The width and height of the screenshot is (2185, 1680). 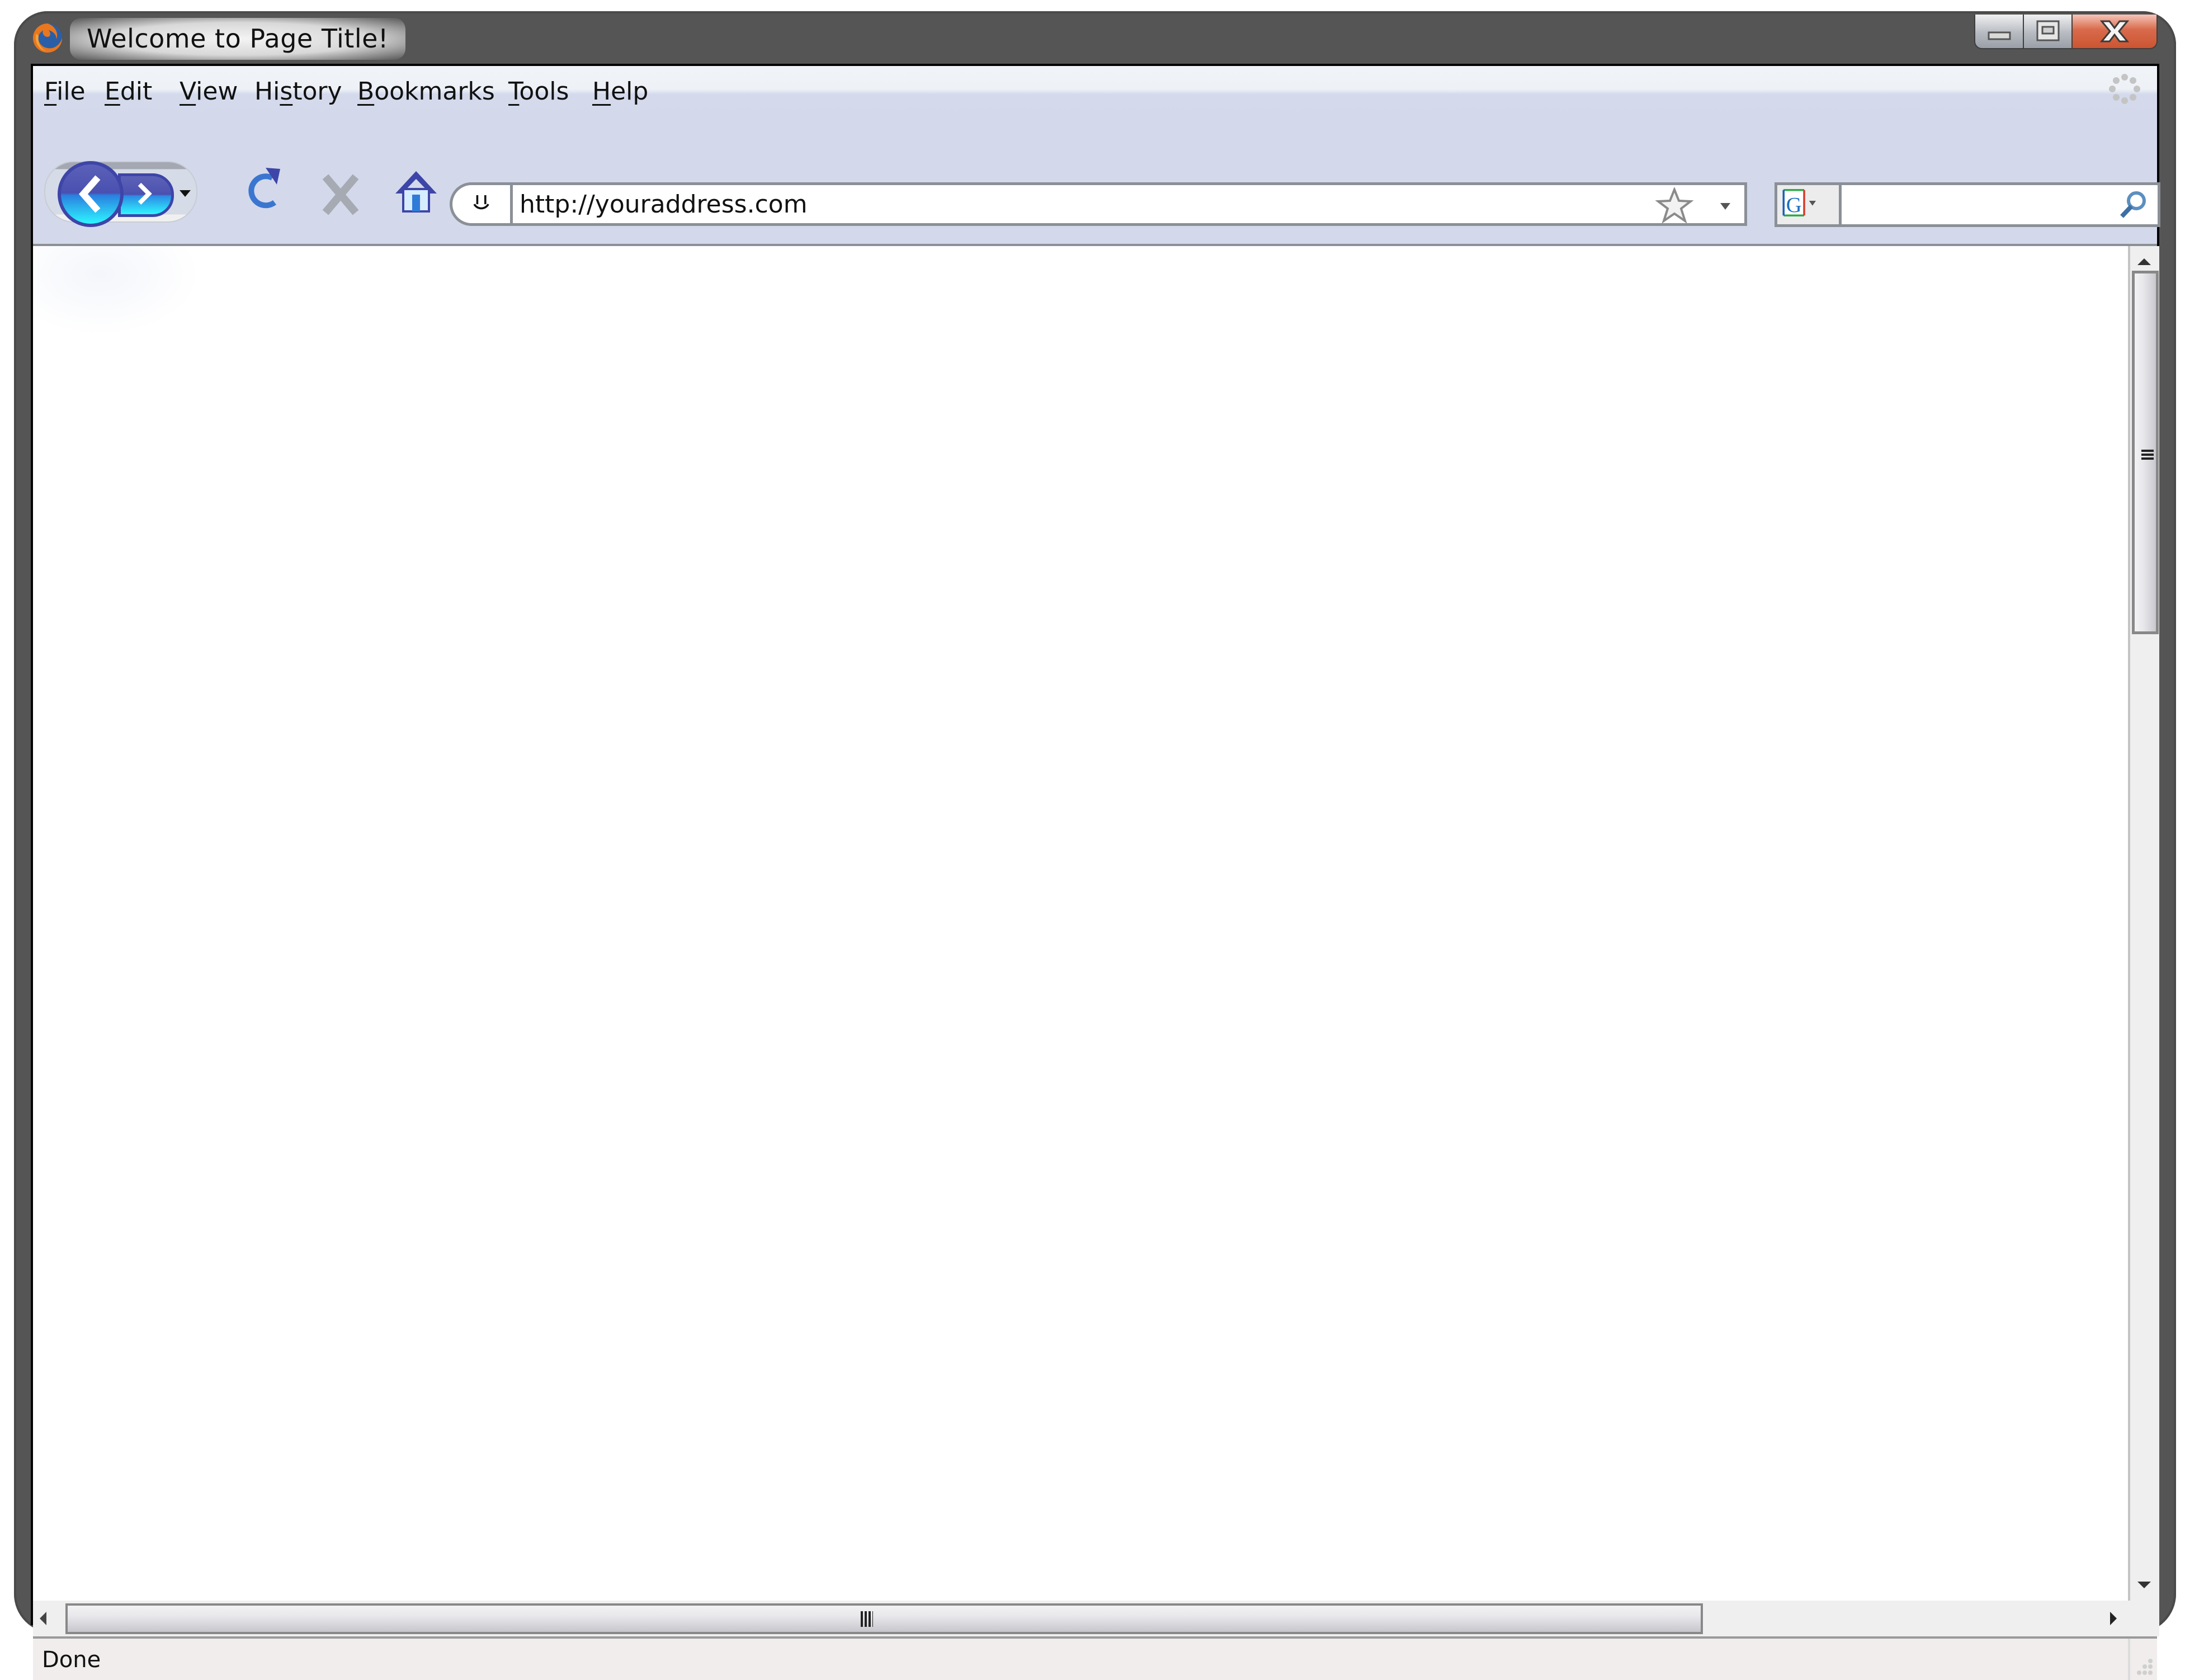 What do you see at coordinates (50, 91) in the screenshot?
I see `menu-file-accel: F` at bounding box center [50, 91].